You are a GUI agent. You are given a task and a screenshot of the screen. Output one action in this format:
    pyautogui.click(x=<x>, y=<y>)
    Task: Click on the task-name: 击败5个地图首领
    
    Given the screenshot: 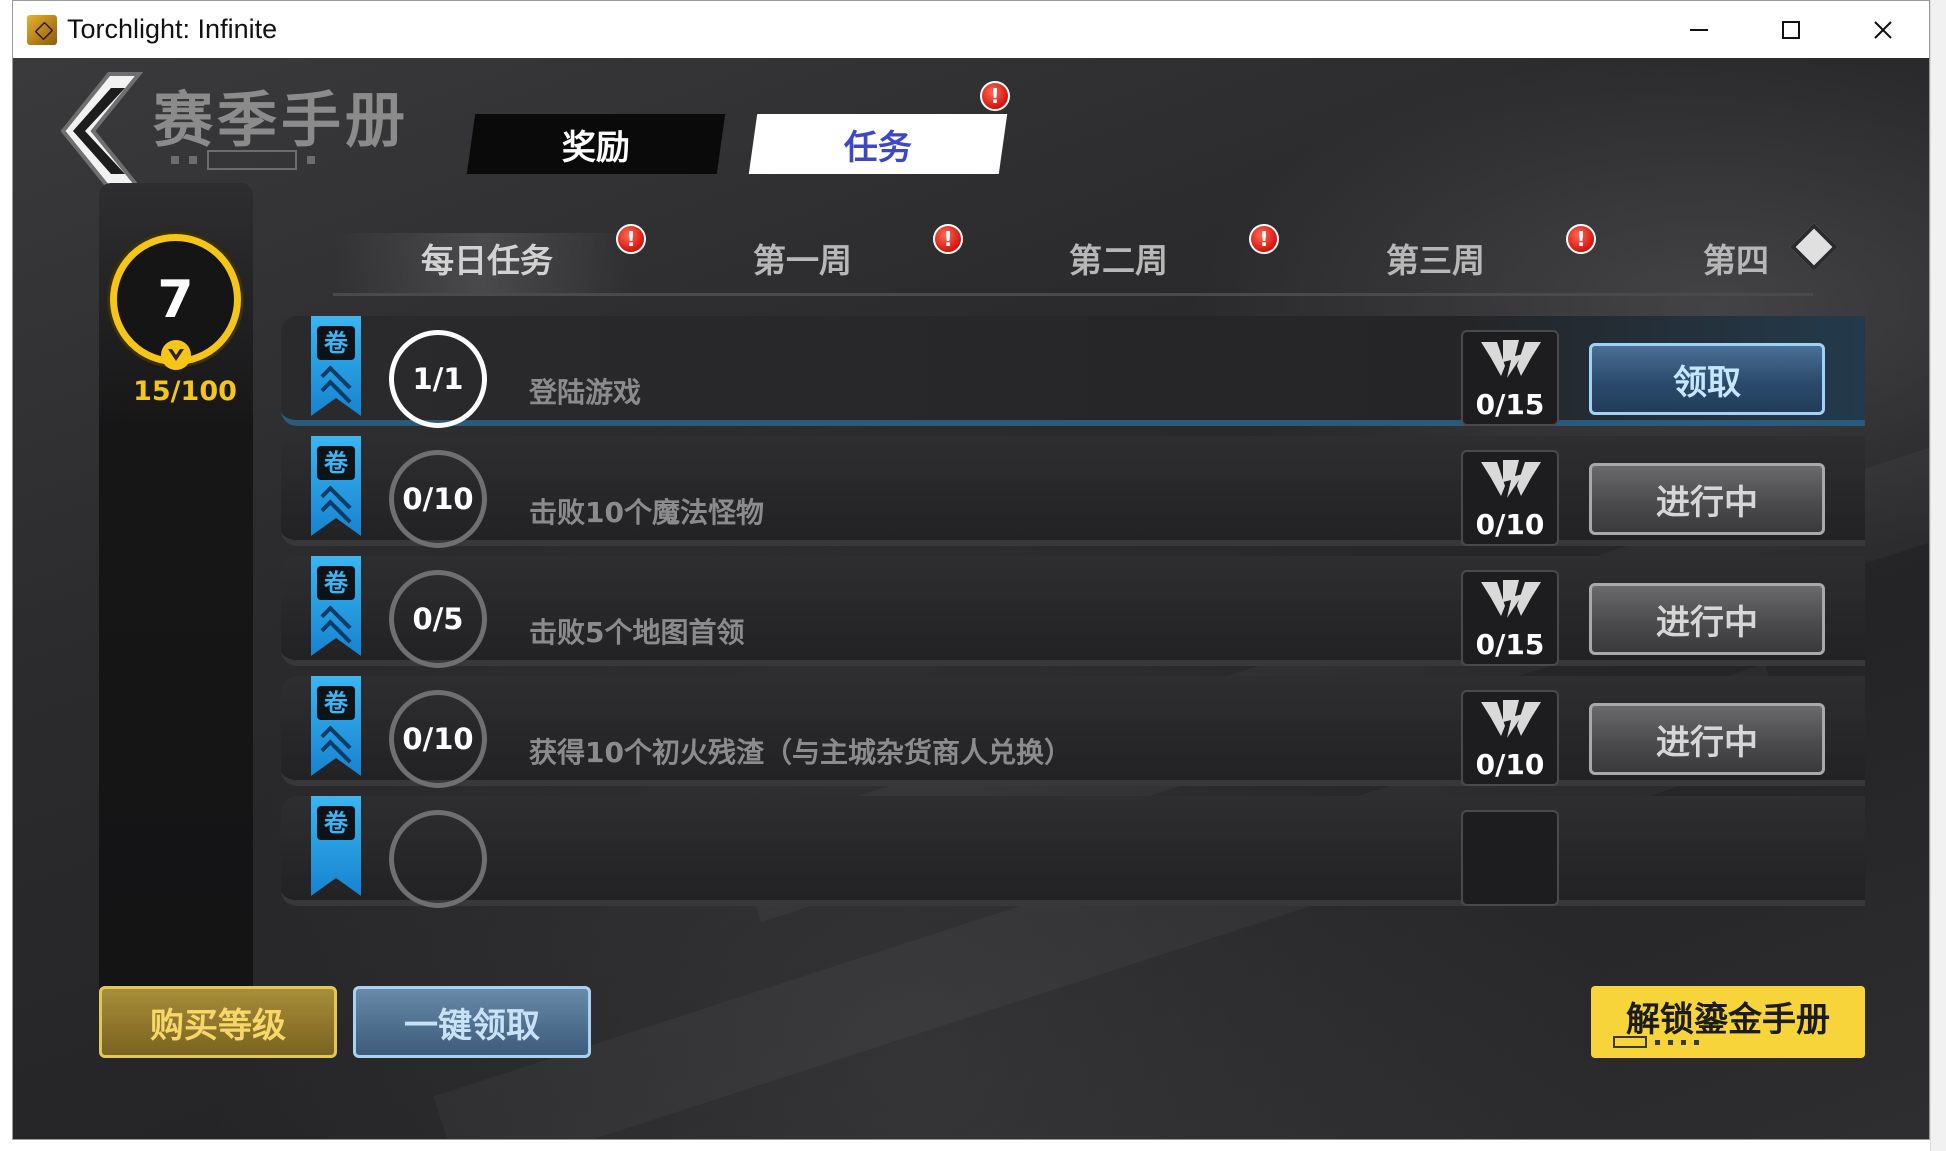 What is the action you would take?
    pyautogui.click(x=637, y=632)
    